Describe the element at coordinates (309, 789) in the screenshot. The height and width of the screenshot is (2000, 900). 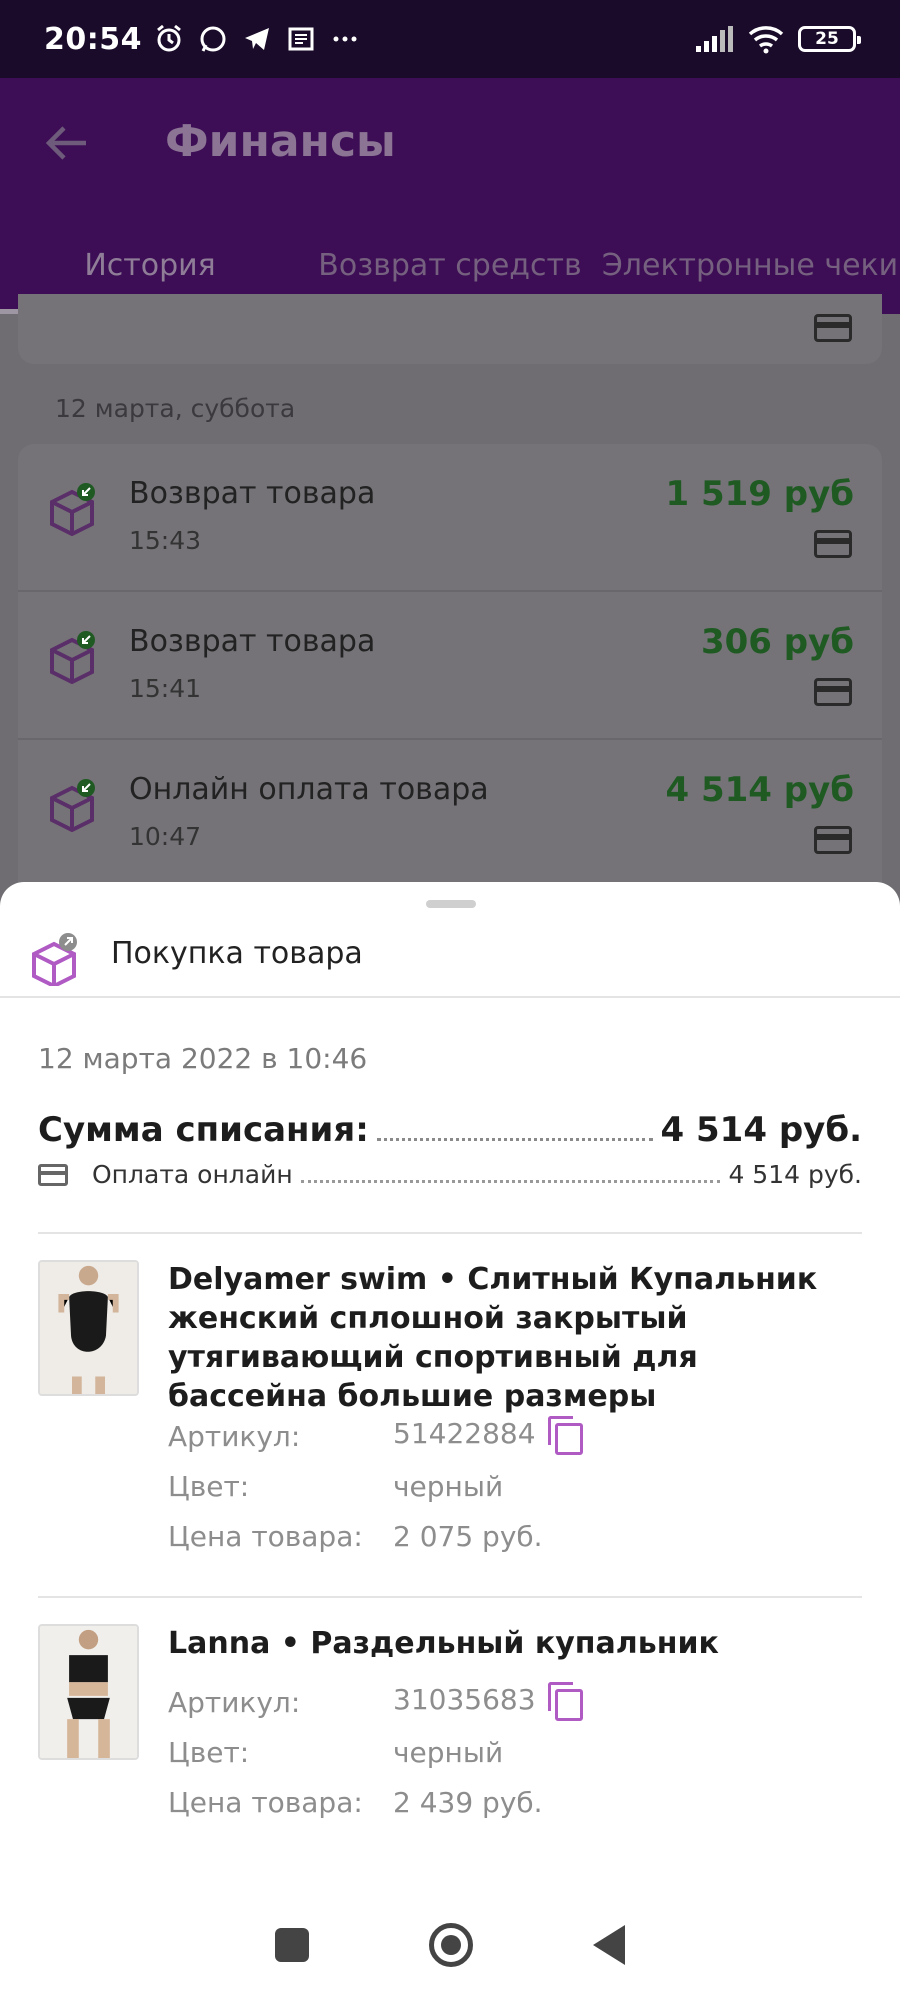
I see `history-row-title: Онлайн оплата товара` at that location.